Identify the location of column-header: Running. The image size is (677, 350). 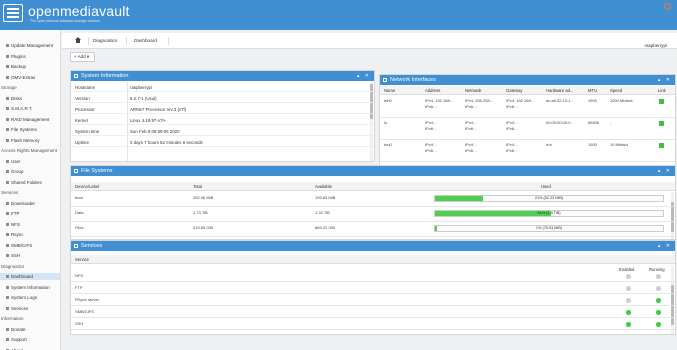
(657, 269).